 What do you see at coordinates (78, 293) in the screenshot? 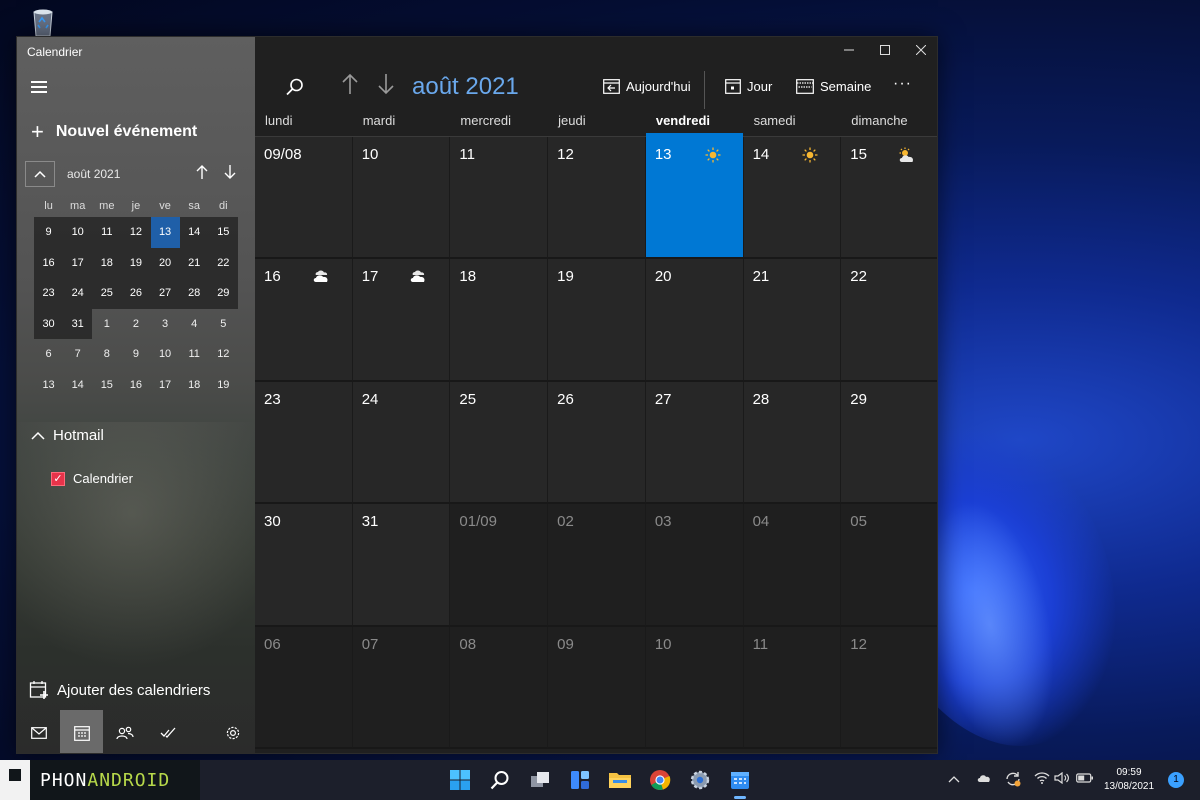
I see `mini-day-cell: 24` at bounding box center [78, 293].